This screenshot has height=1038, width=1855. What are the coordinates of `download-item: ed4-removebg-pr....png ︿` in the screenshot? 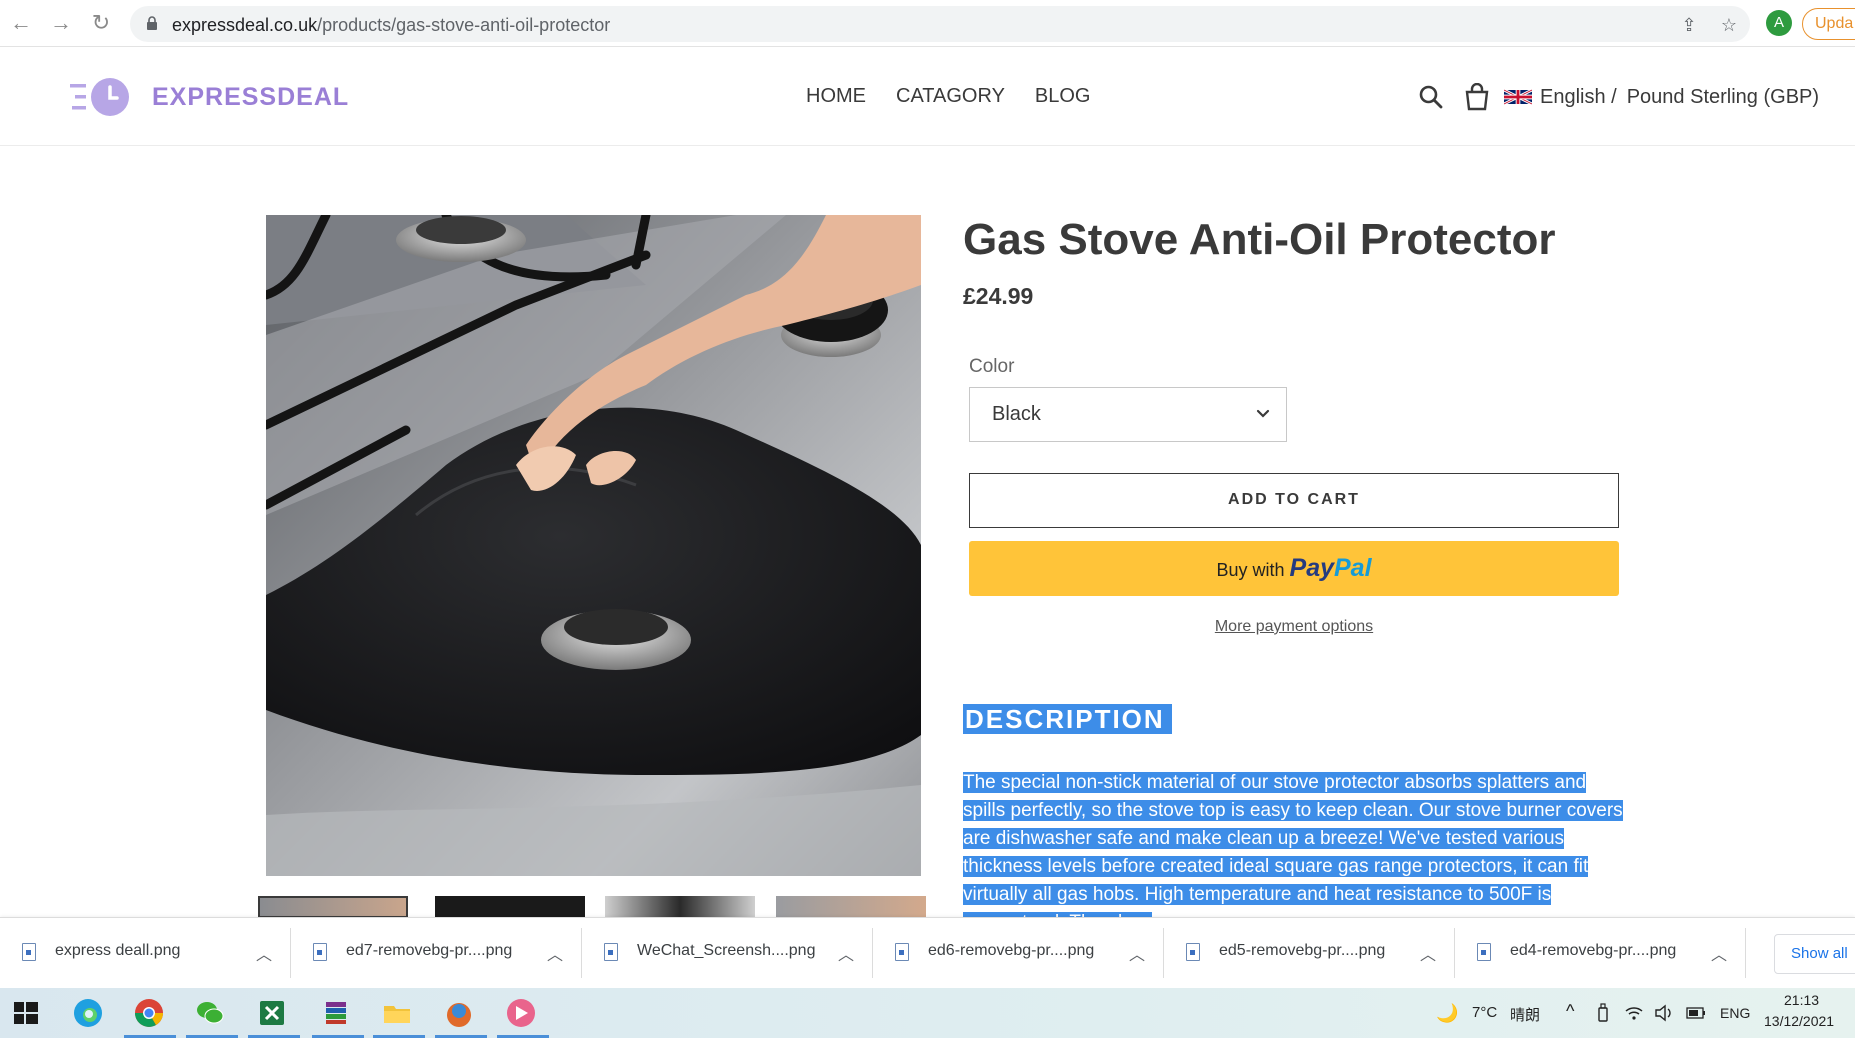 It's located at (1600, 953).